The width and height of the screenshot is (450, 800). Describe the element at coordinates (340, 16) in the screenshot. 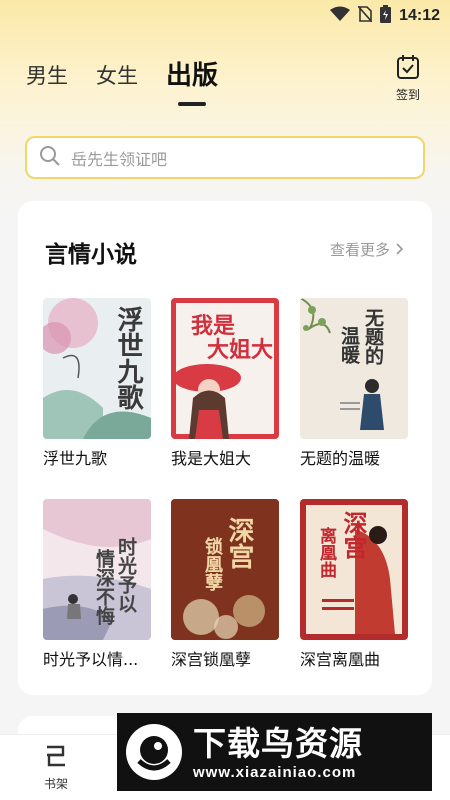

I see `wifi-icon` at that location.